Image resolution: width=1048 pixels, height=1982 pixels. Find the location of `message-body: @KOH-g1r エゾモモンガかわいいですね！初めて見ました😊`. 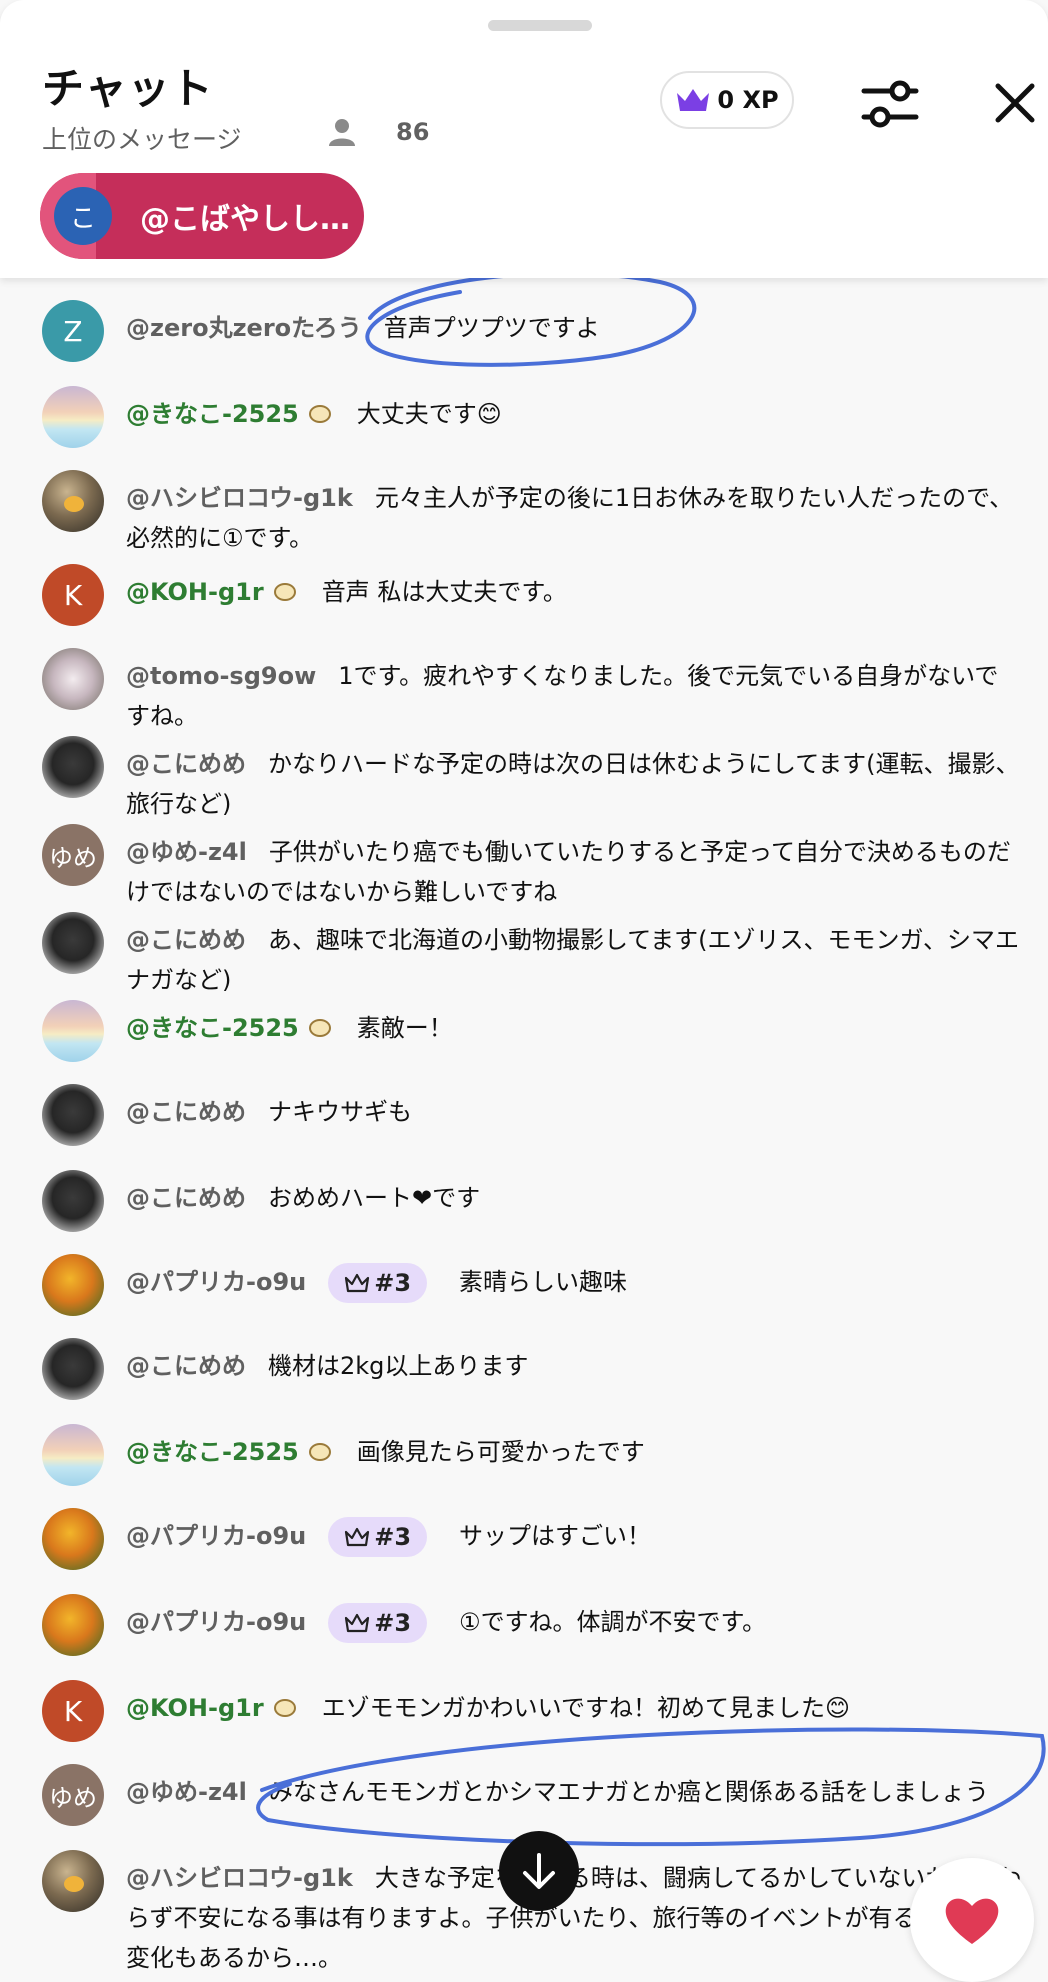

message-body: @KOH-g1r エゾモモンガかわいいですね！初めて見ました😊 is located at coordinates (574, 1704).